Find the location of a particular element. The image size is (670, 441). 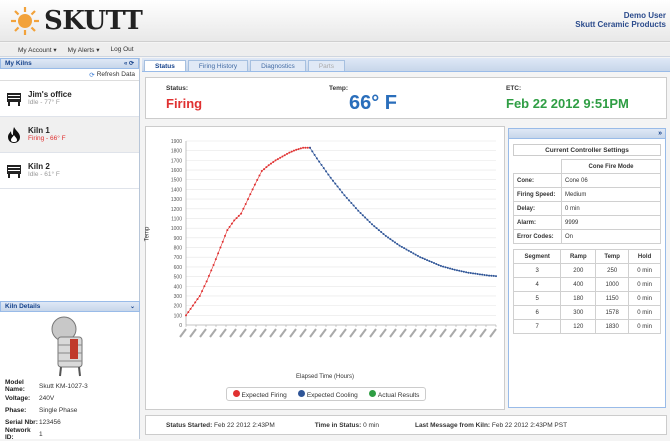

setting-row: Delay: 0 min is located at coordinates (587, 208).